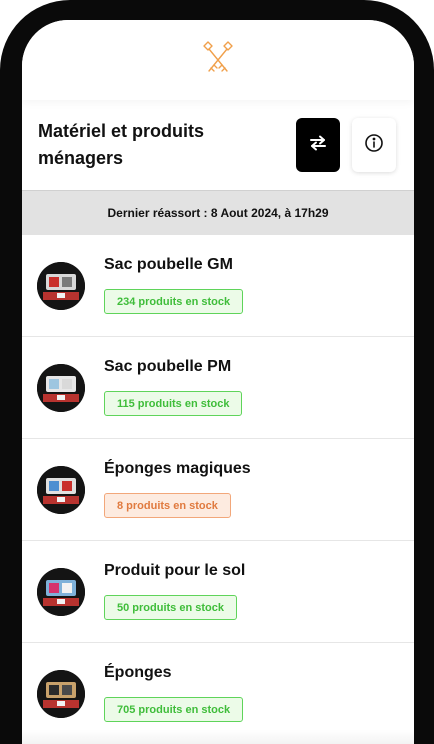 The height and width of the screenshot is (744, 434). What do you see at coordinates (175, 570) in the screenshot?
I see `product-name: Produit pour le sol` at bounding box center [175, 570].